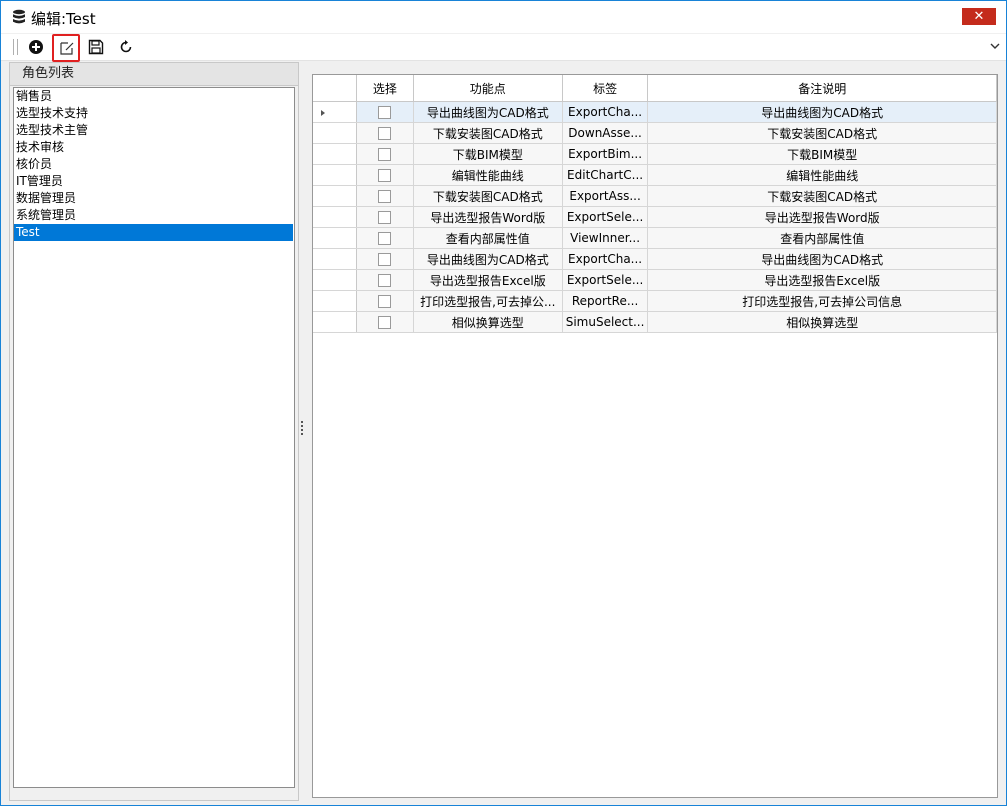 This screenshot has width=1007, height=806. What do you see at coordinates (66, 48) in the screenshot?
I see `edit-button` at bounding box center [66, 48].